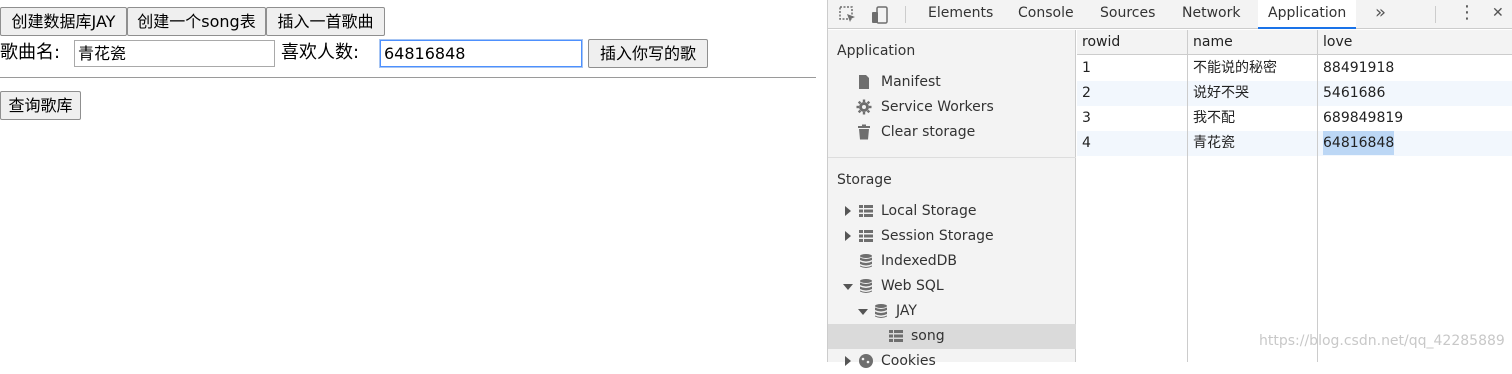  I want to click on more-tabs-icon: », so click(1380, 14).